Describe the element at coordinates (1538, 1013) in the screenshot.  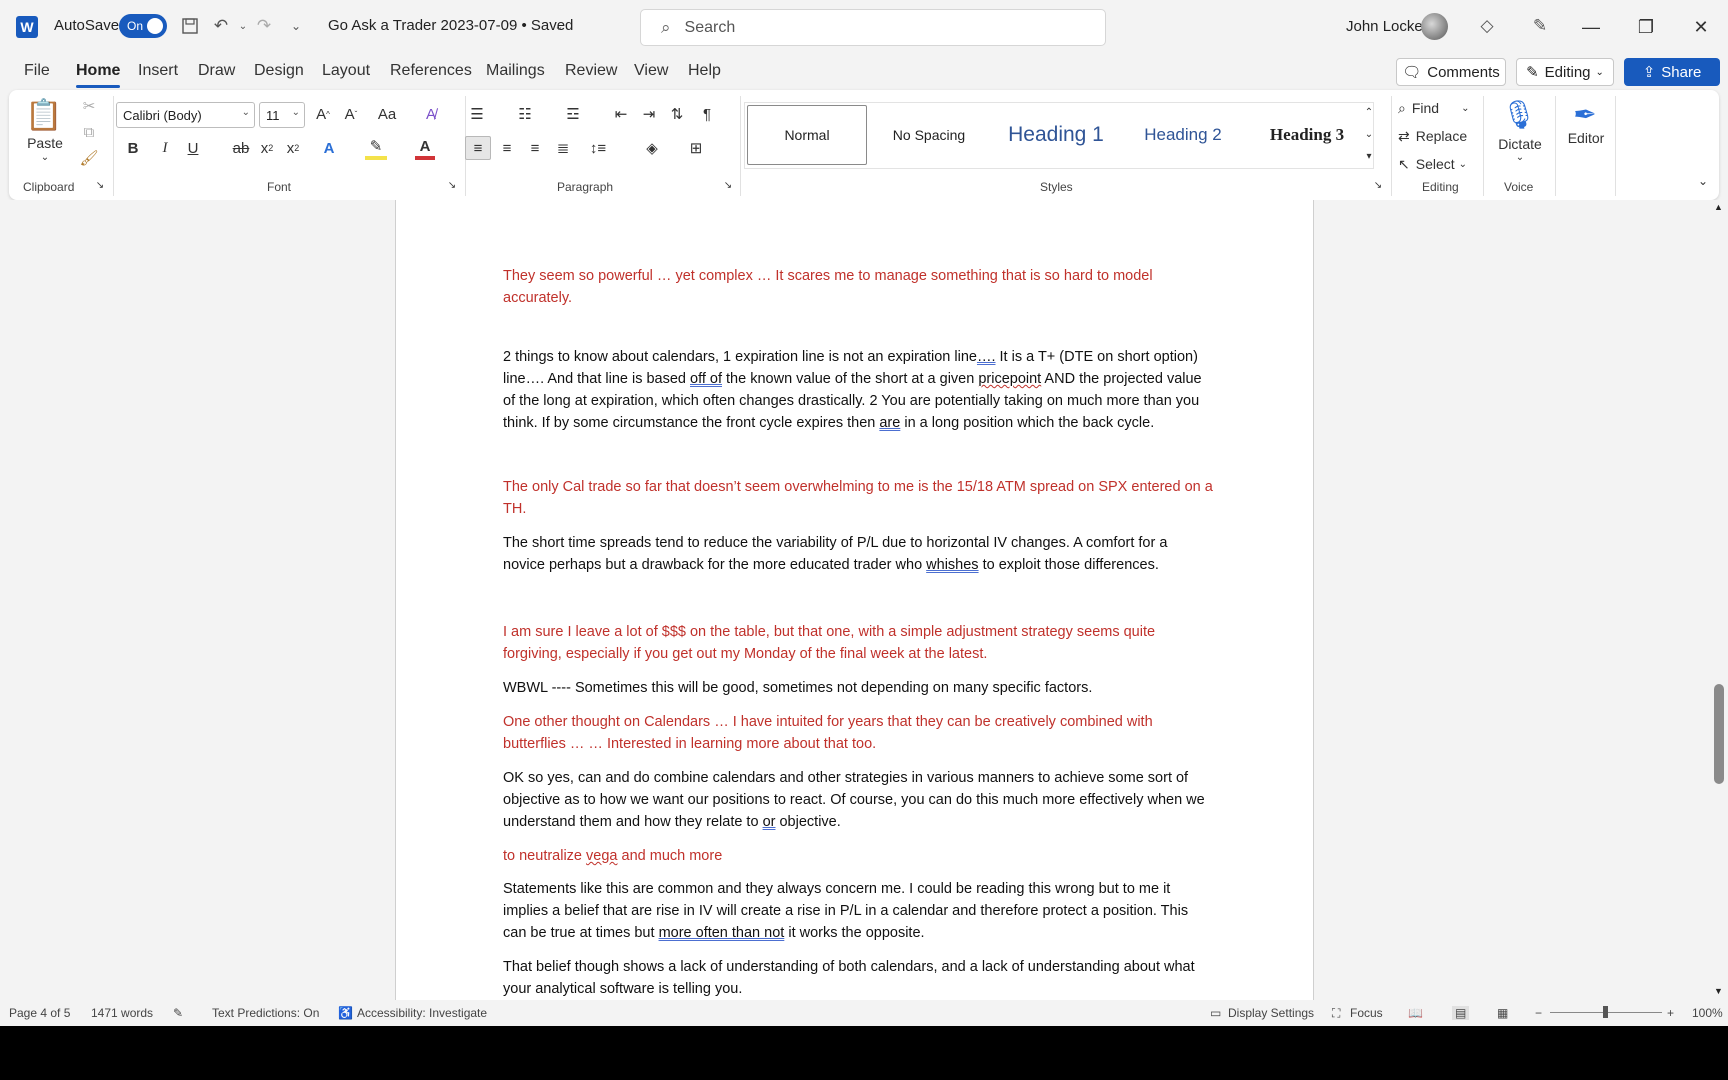
I see `zoom-out-icon: −` at that location.